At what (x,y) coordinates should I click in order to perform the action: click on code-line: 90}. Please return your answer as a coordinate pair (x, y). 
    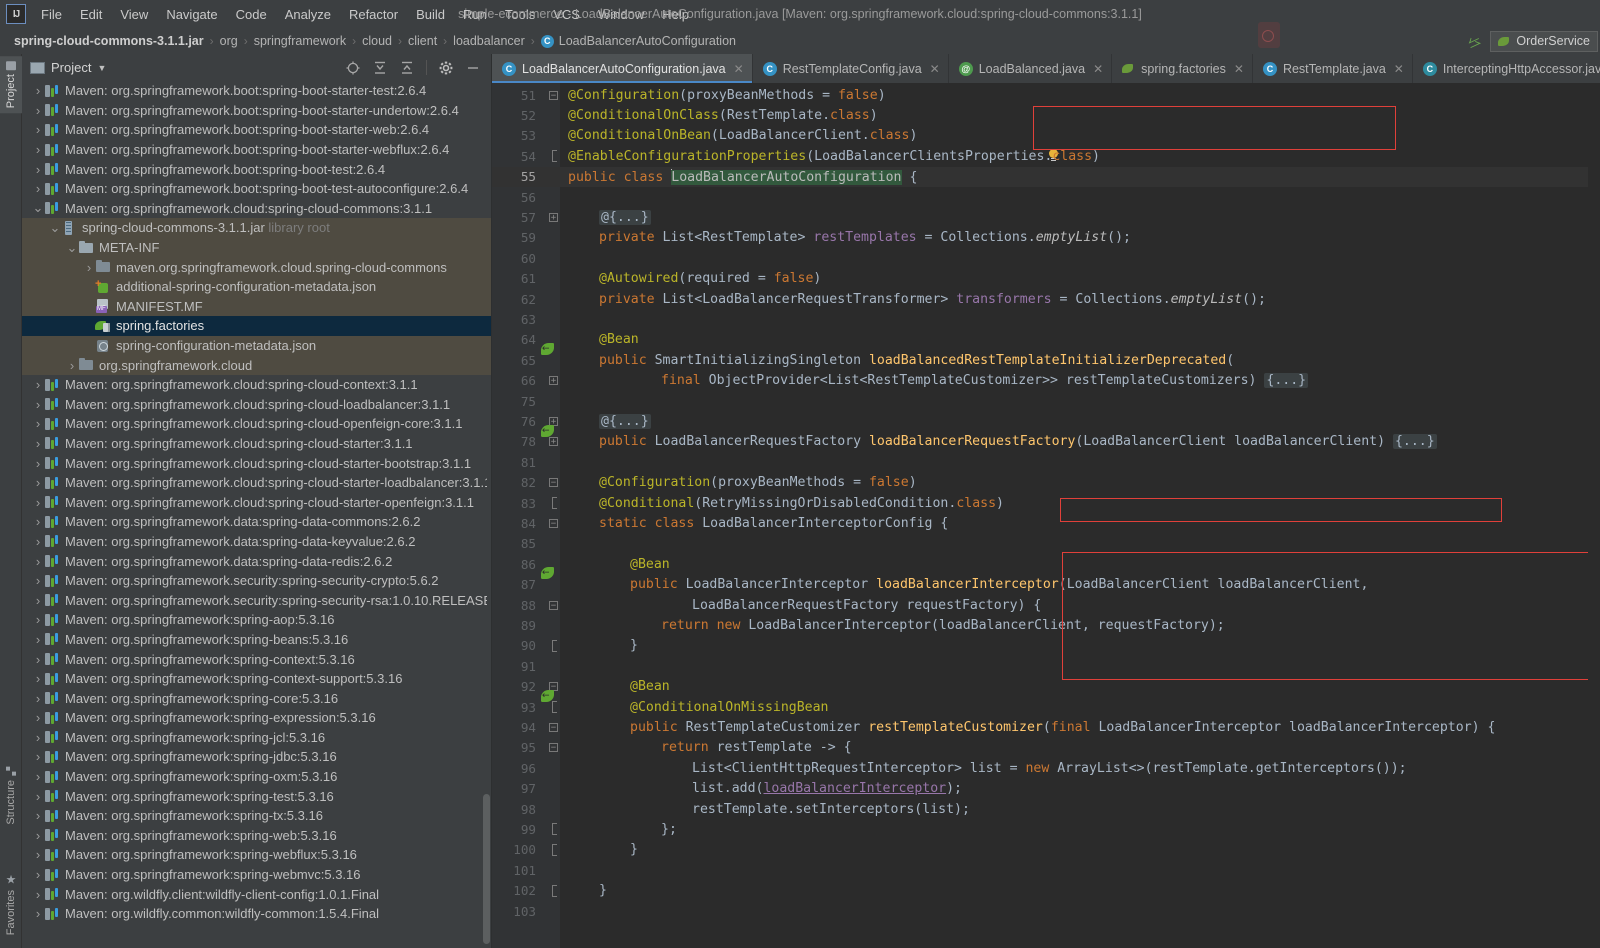
    Looking at the image, I should click on (1046, 646).